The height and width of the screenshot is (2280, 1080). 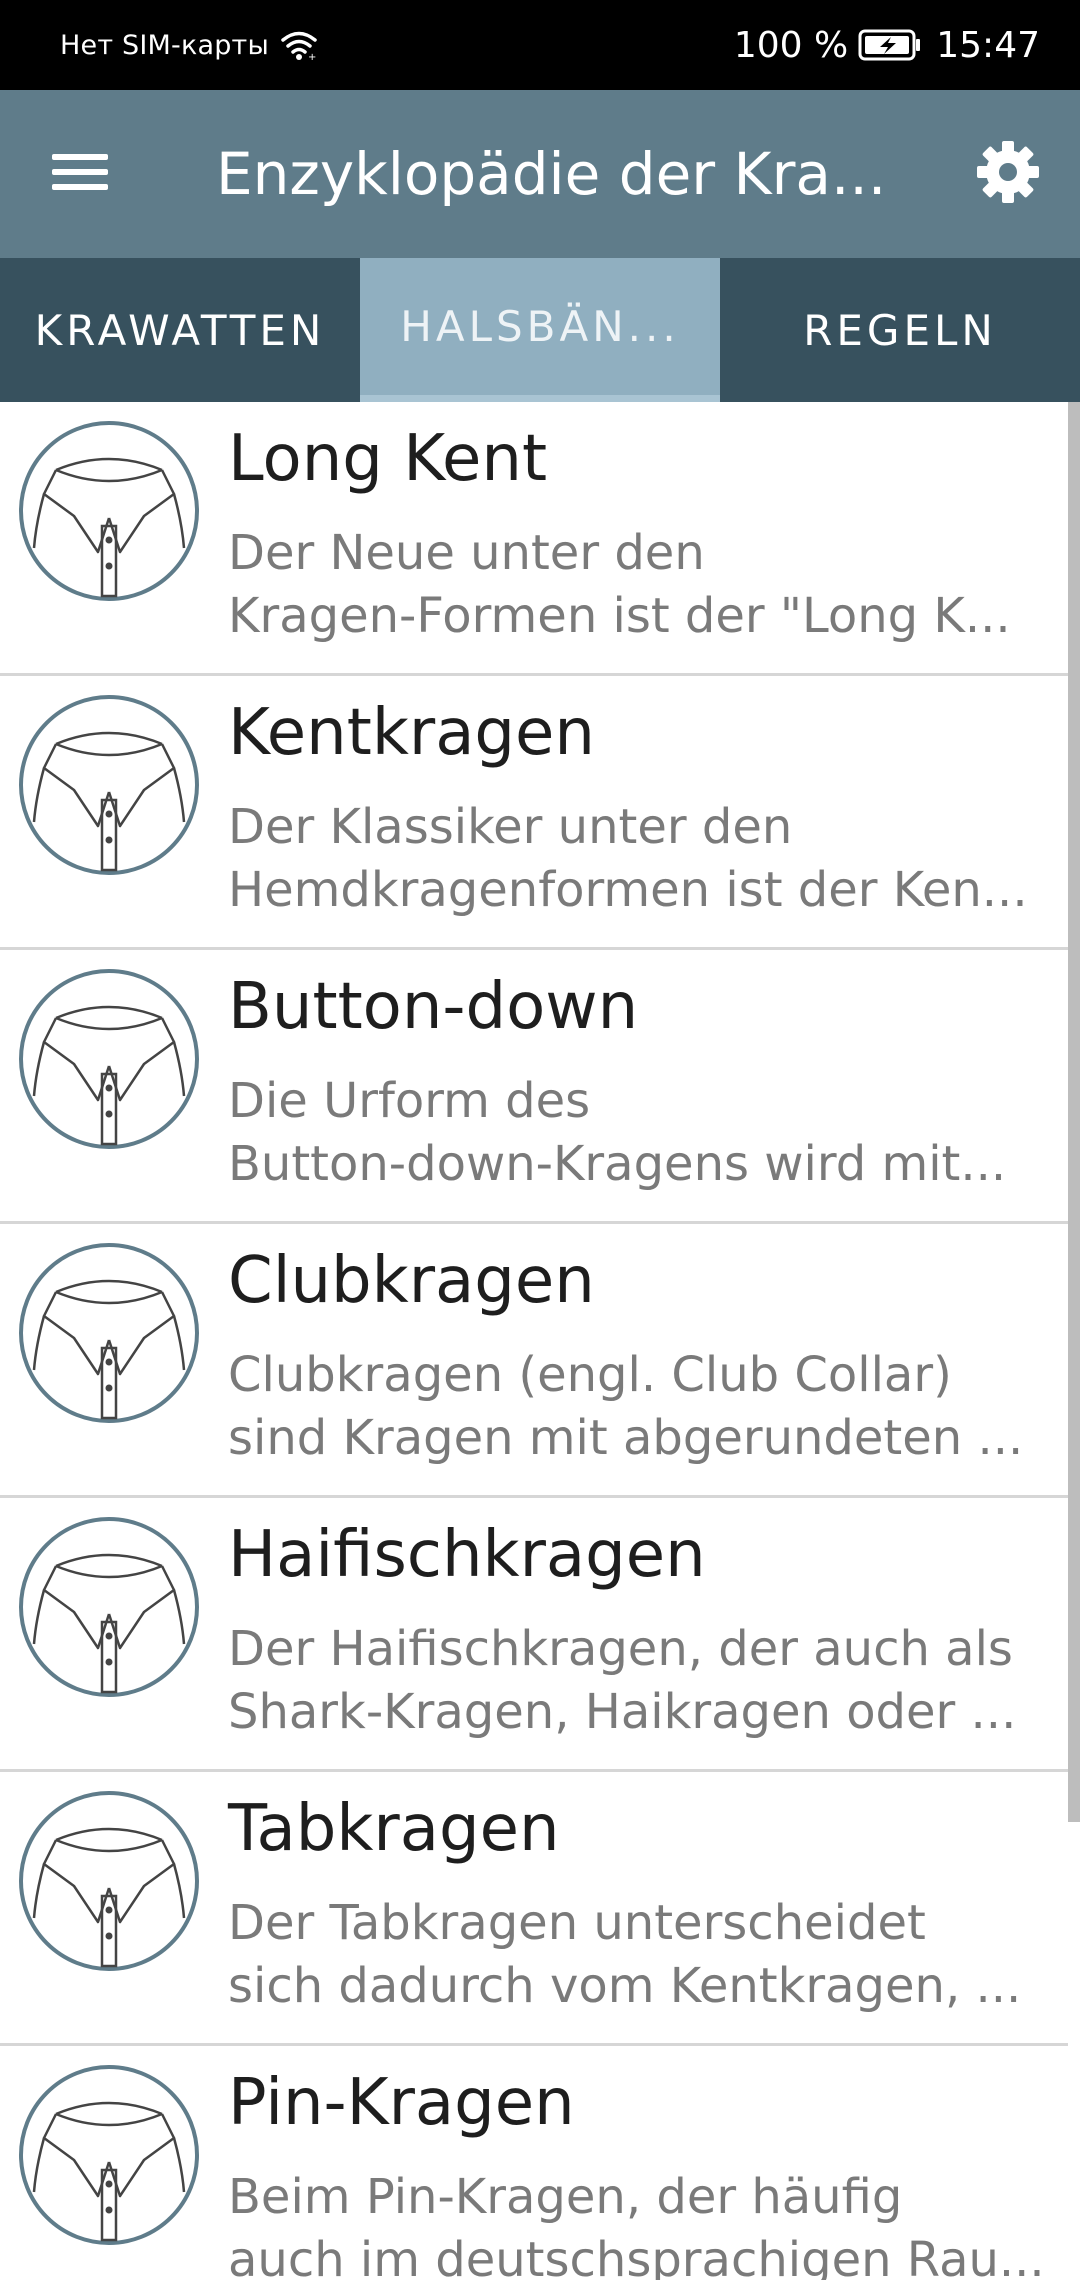 What do you see at coordinates (165, 45) in the screenshot?
I see `carrier-text: Нет SIM-карты` at bounding box center [165, 45].